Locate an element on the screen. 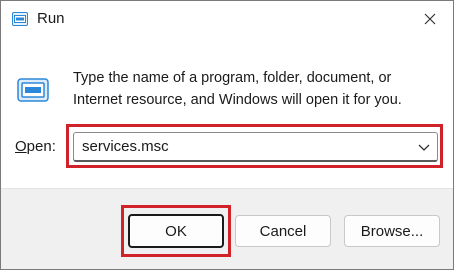  open-label-accelerator: O is located at coordinates (21, 146).